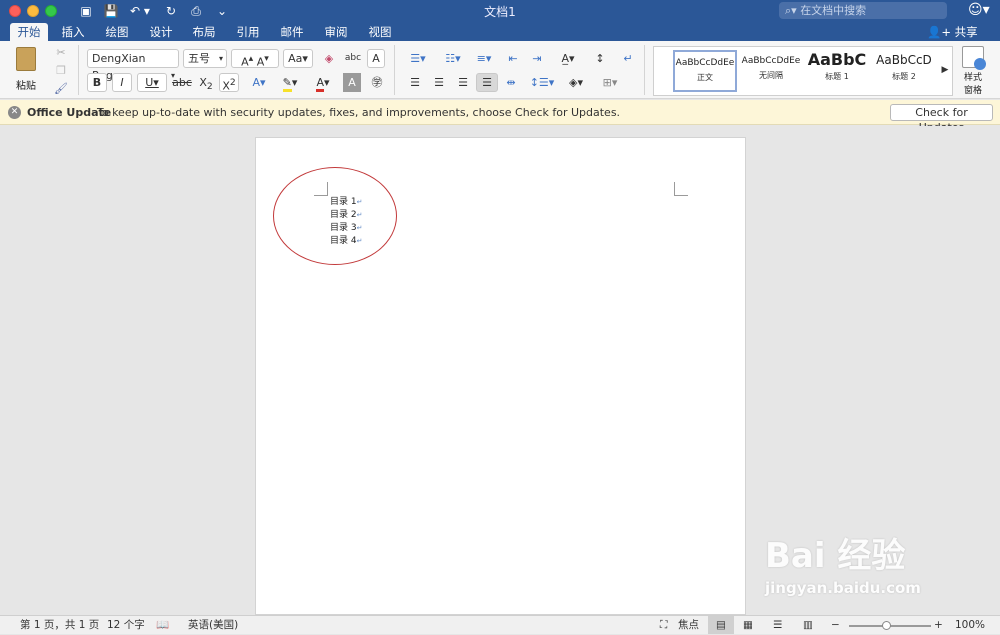 This screenshot has height=635, width=1000. I want to click on feedback-smiley-icon: ☺▾, so click(979, 10).